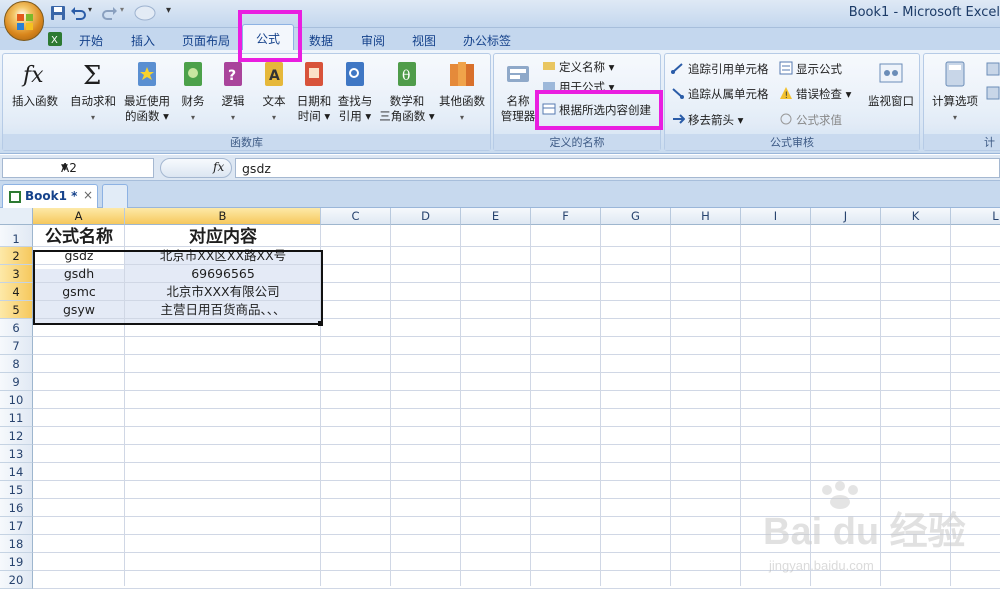 The height and width of the screenshot is (589, 1000). I want to click on math-trig-button: θ 数学和 三角函数 ▾, so click(407, 91).